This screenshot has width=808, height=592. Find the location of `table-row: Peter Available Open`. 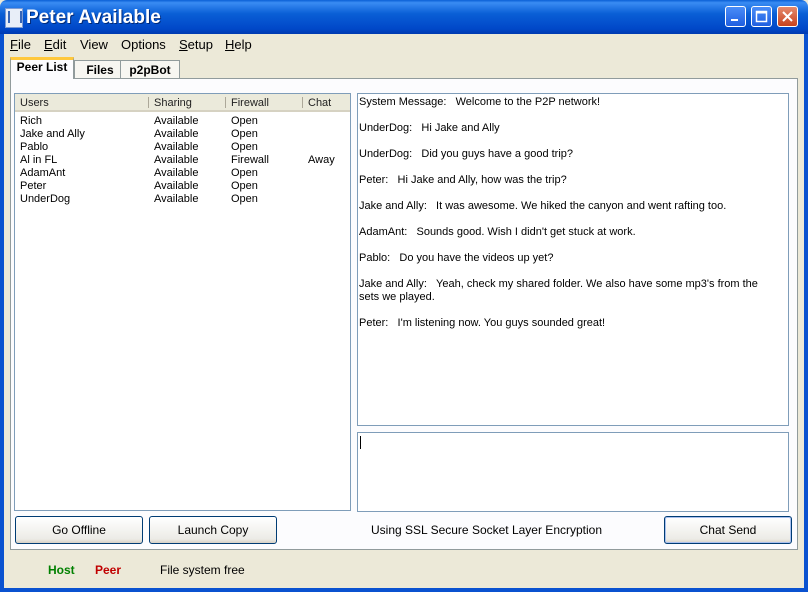

table-row: Peter Available Open is located at coordinates (182, 186).